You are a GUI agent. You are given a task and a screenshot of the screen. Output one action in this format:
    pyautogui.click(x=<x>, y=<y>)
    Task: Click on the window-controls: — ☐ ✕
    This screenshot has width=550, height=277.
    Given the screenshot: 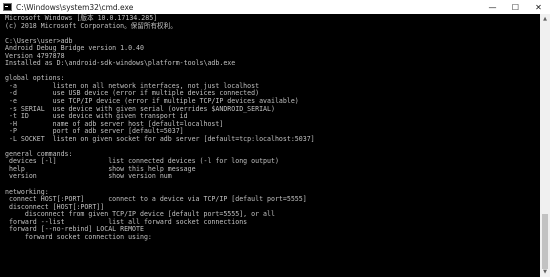 What is the action you would take?
    pyautogui.click(x=515, y=7)
    